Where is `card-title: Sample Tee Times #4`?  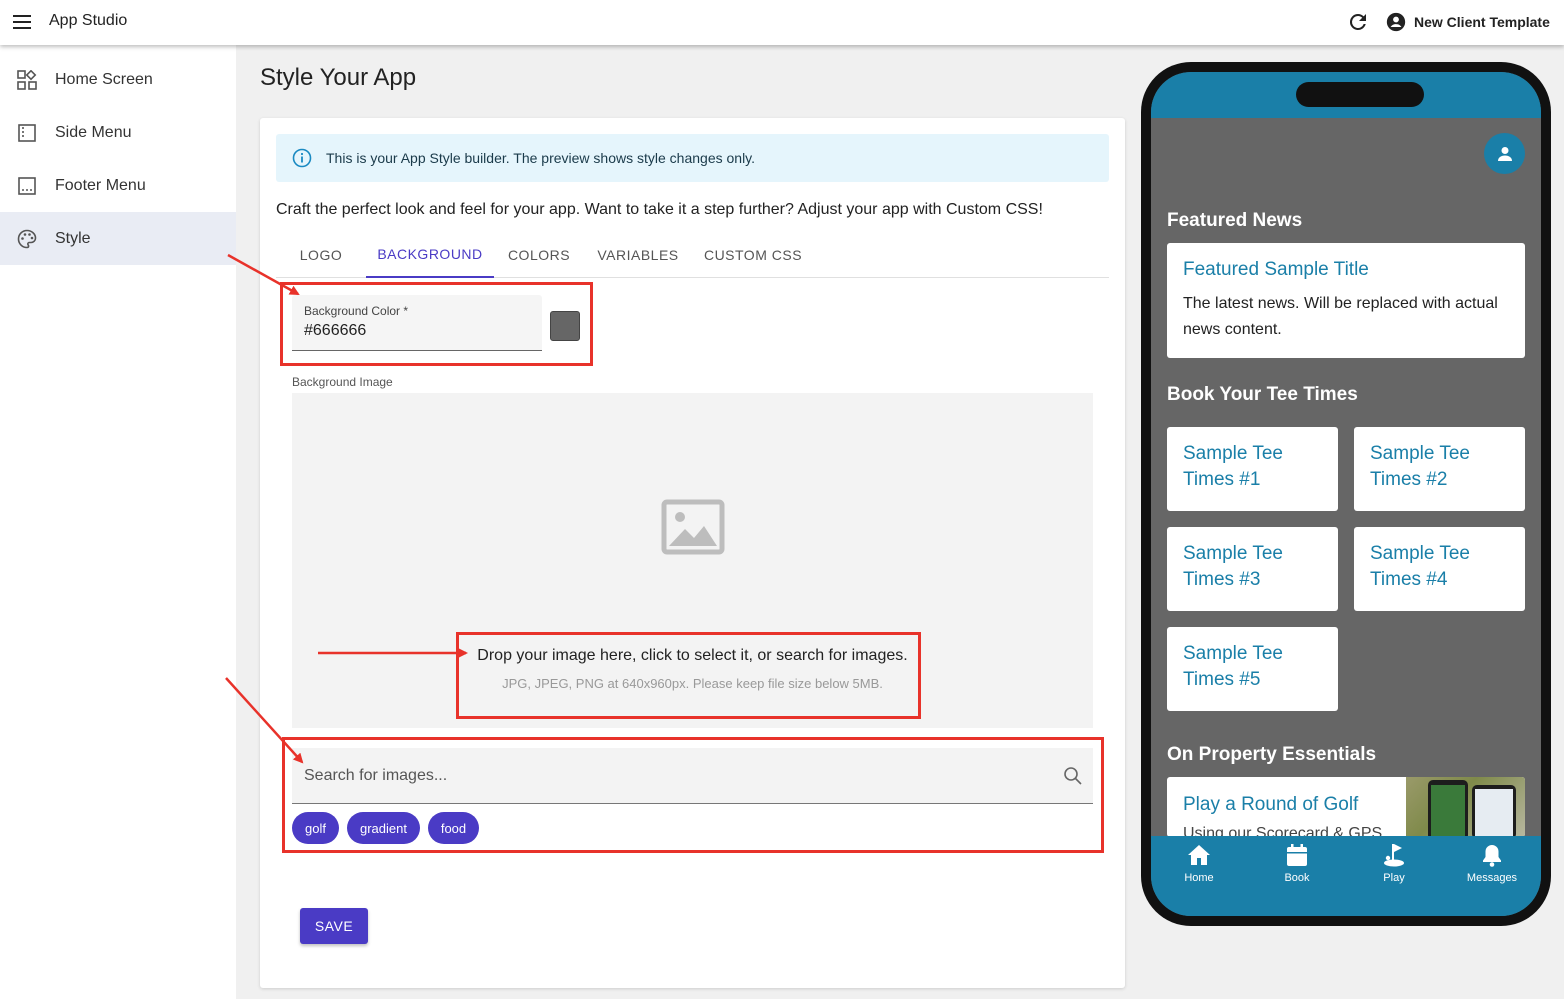
card-title: Sample Tee Times #4 is located at coordinates (1420, 566).